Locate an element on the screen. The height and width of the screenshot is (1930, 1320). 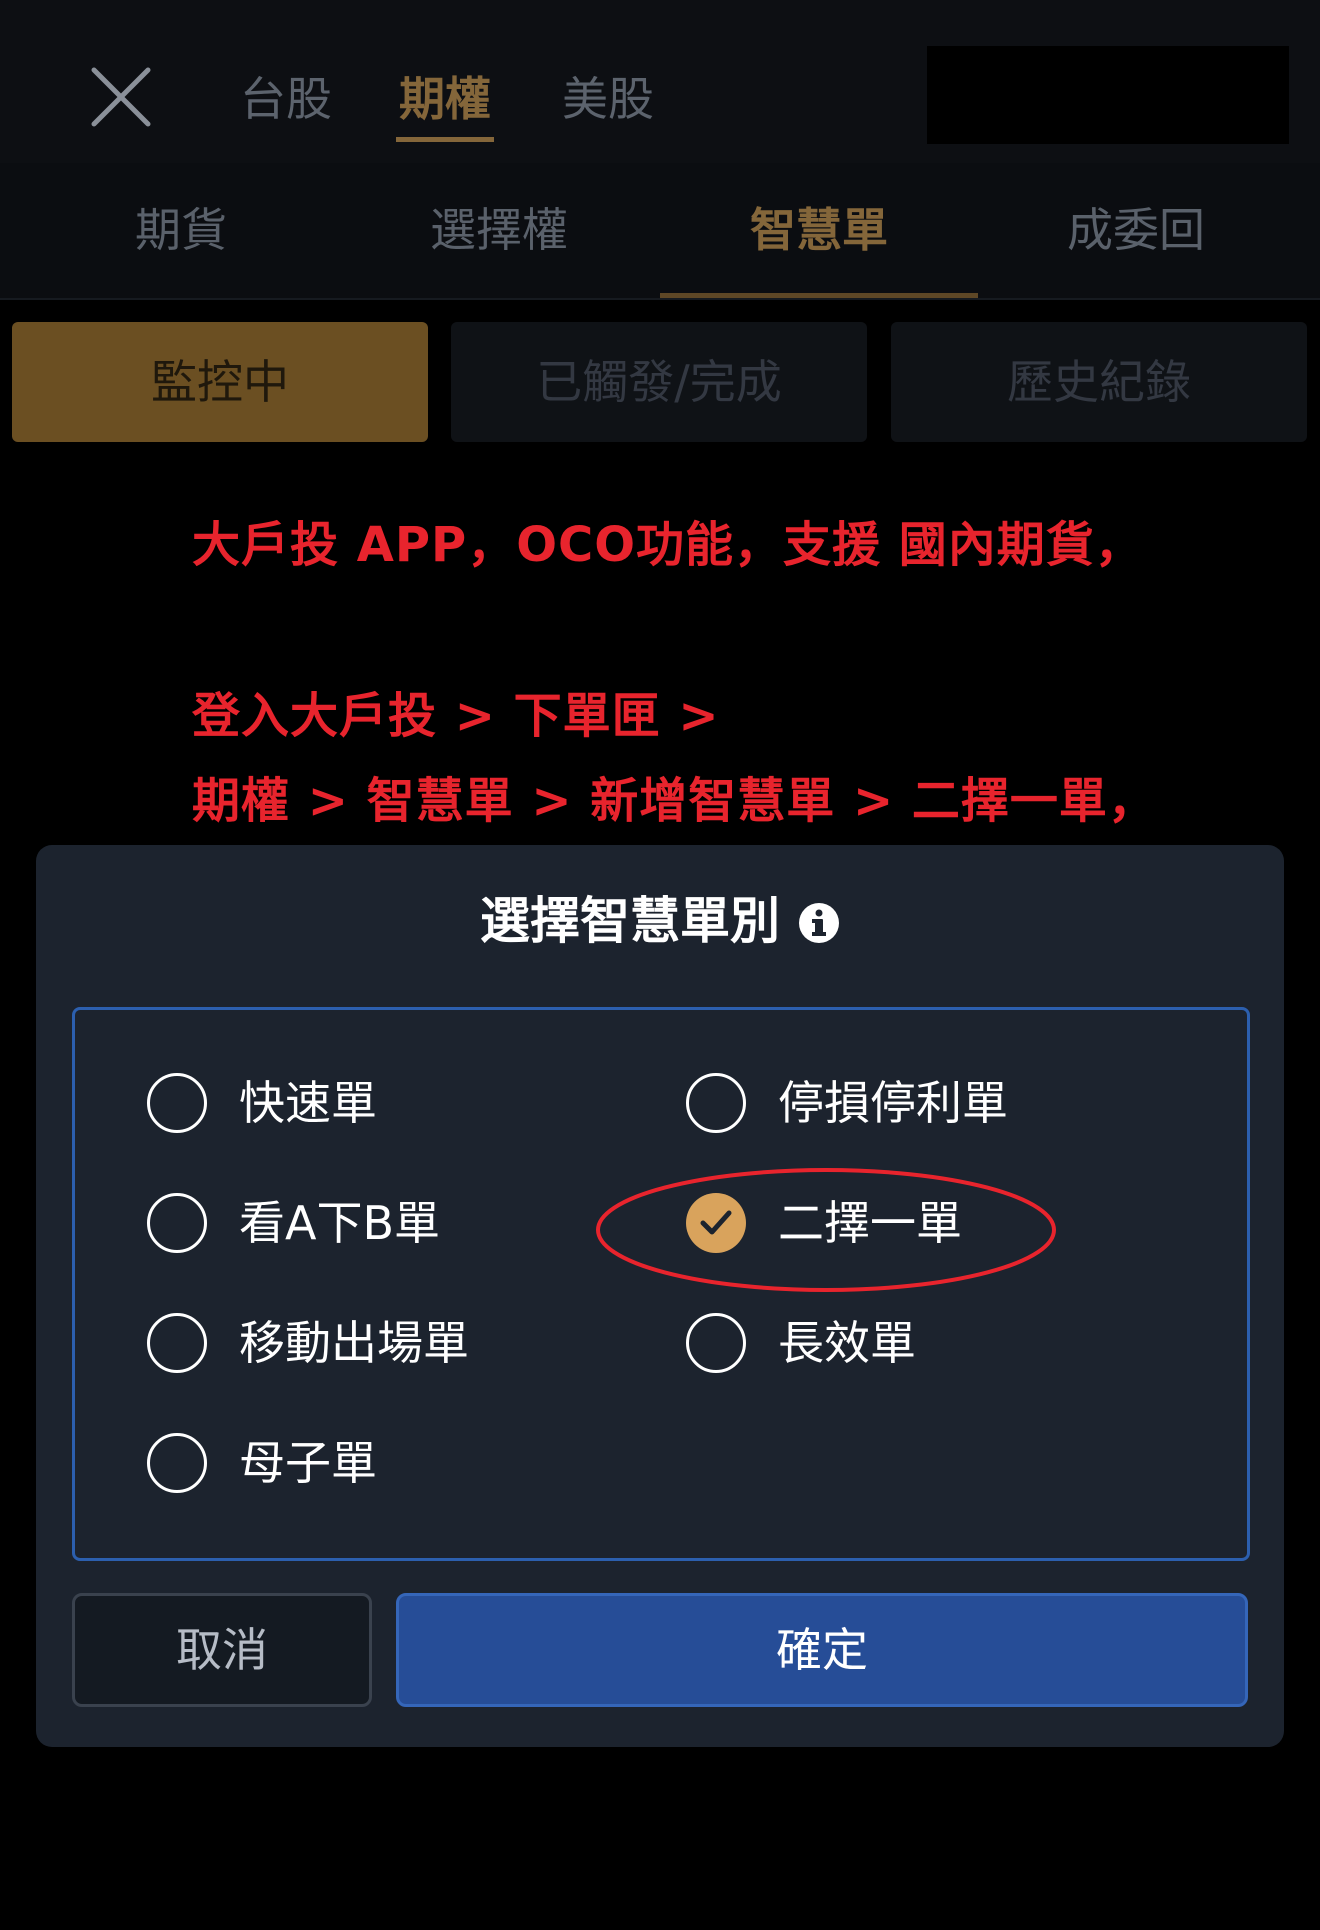
tab-order-report: 成委回 is located at coordinates (1136, 230).